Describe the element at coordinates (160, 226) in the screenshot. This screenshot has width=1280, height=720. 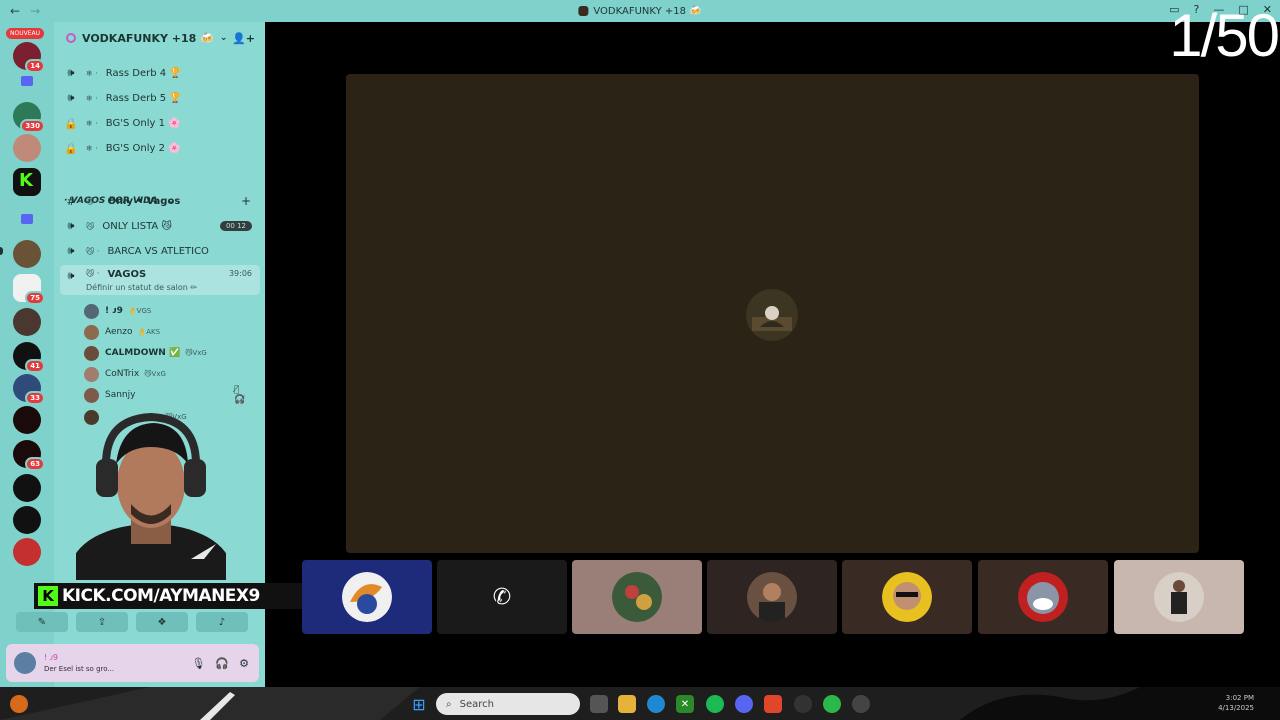
I see `channel-item: 🕪 😼 ONLY LISTA 😼 00 12` at that location.